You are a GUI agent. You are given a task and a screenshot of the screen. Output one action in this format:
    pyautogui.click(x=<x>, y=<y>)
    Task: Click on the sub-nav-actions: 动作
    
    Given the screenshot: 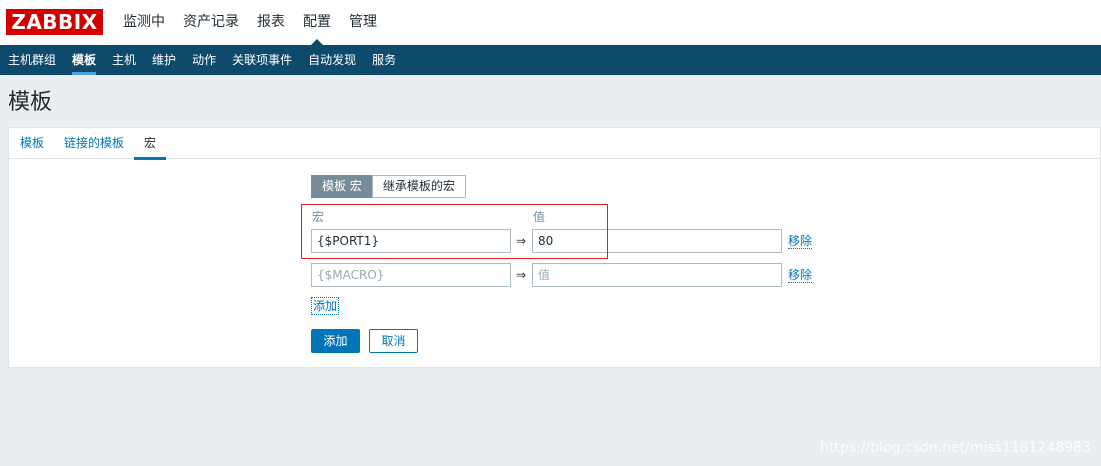 What is the action you would take?
    pyautogui.click(x=204, y=60)
    